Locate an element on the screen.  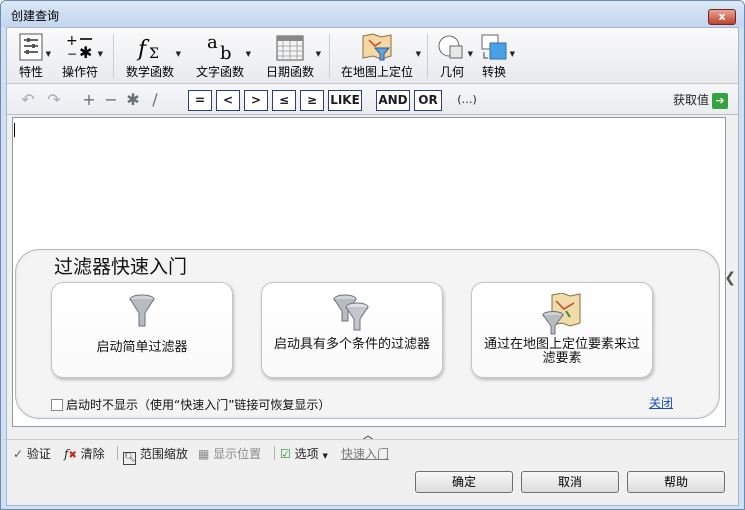
zoom-icon: 🔍︎ is located at coordinates (129, 458).